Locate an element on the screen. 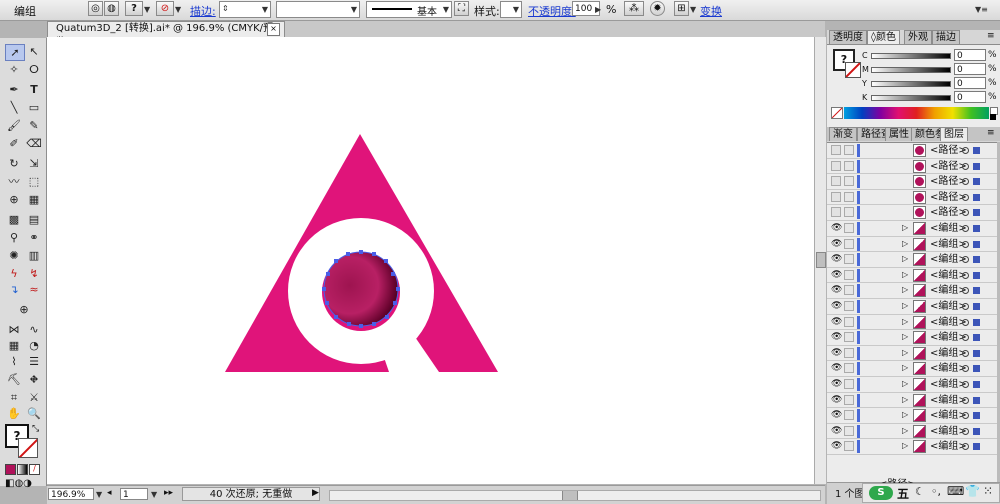 This screenshot has height=504, width=1000. user-icon: 👕 is located at coordinates (972, 491).